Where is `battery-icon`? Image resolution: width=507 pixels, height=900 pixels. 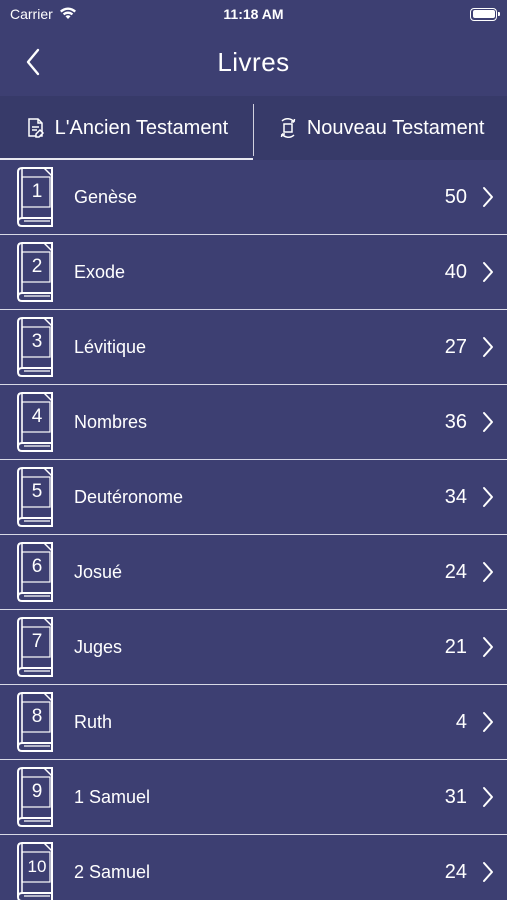 battery-icon is located at coordinates (485, 14).